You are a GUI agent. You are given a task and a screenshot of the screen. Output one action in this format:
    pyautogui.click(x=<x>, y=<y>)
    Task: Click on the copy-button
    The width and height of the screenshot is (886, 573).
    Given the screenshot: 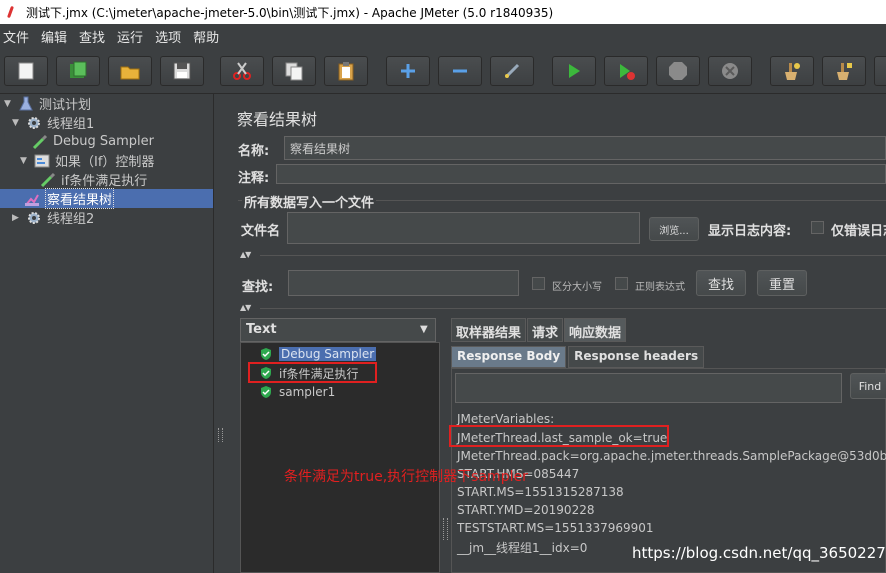 What is the action you would take?
    pyautogui.click(x=294, y=71)
    